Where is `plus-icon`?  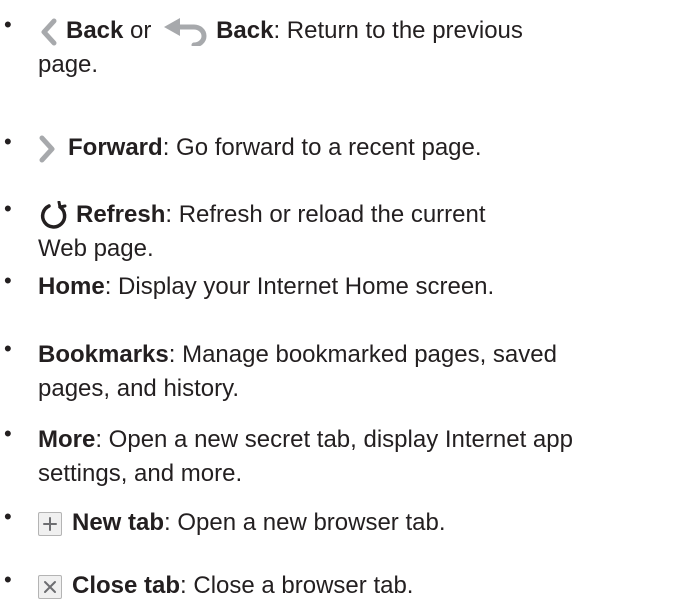 plus-icon is located at coordinates (50, 523).